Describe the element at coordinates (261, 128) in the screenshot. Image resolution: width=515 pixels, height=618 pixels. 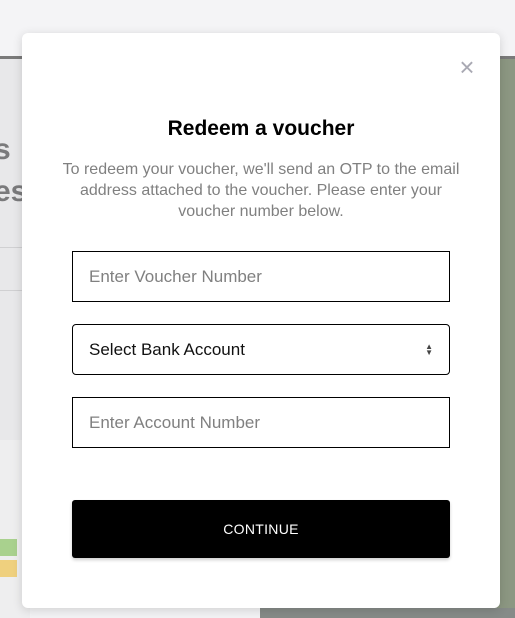
I see `modal-title: Redeem a voucher` at that location.